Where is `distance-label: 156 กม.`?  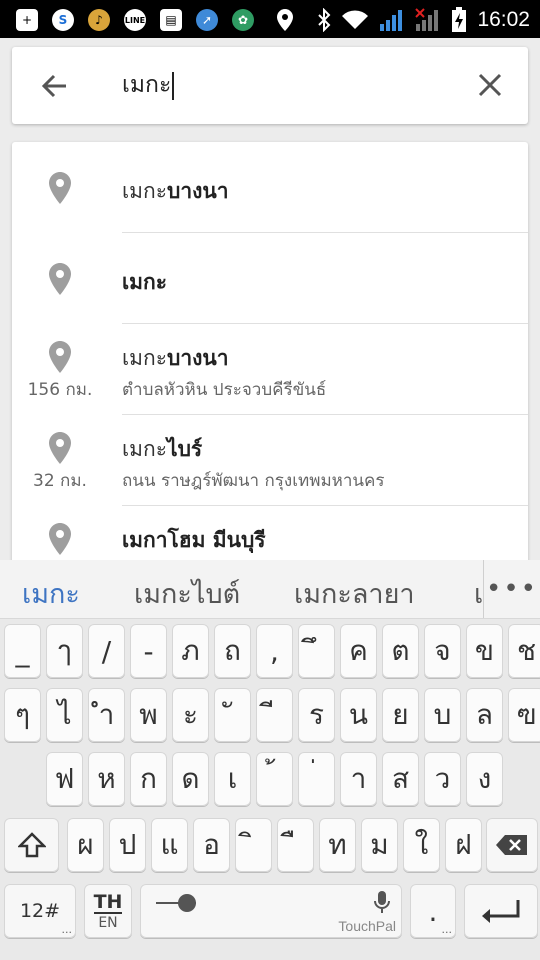 distance-label: 156 กม. is located at coordinates (60, 390).